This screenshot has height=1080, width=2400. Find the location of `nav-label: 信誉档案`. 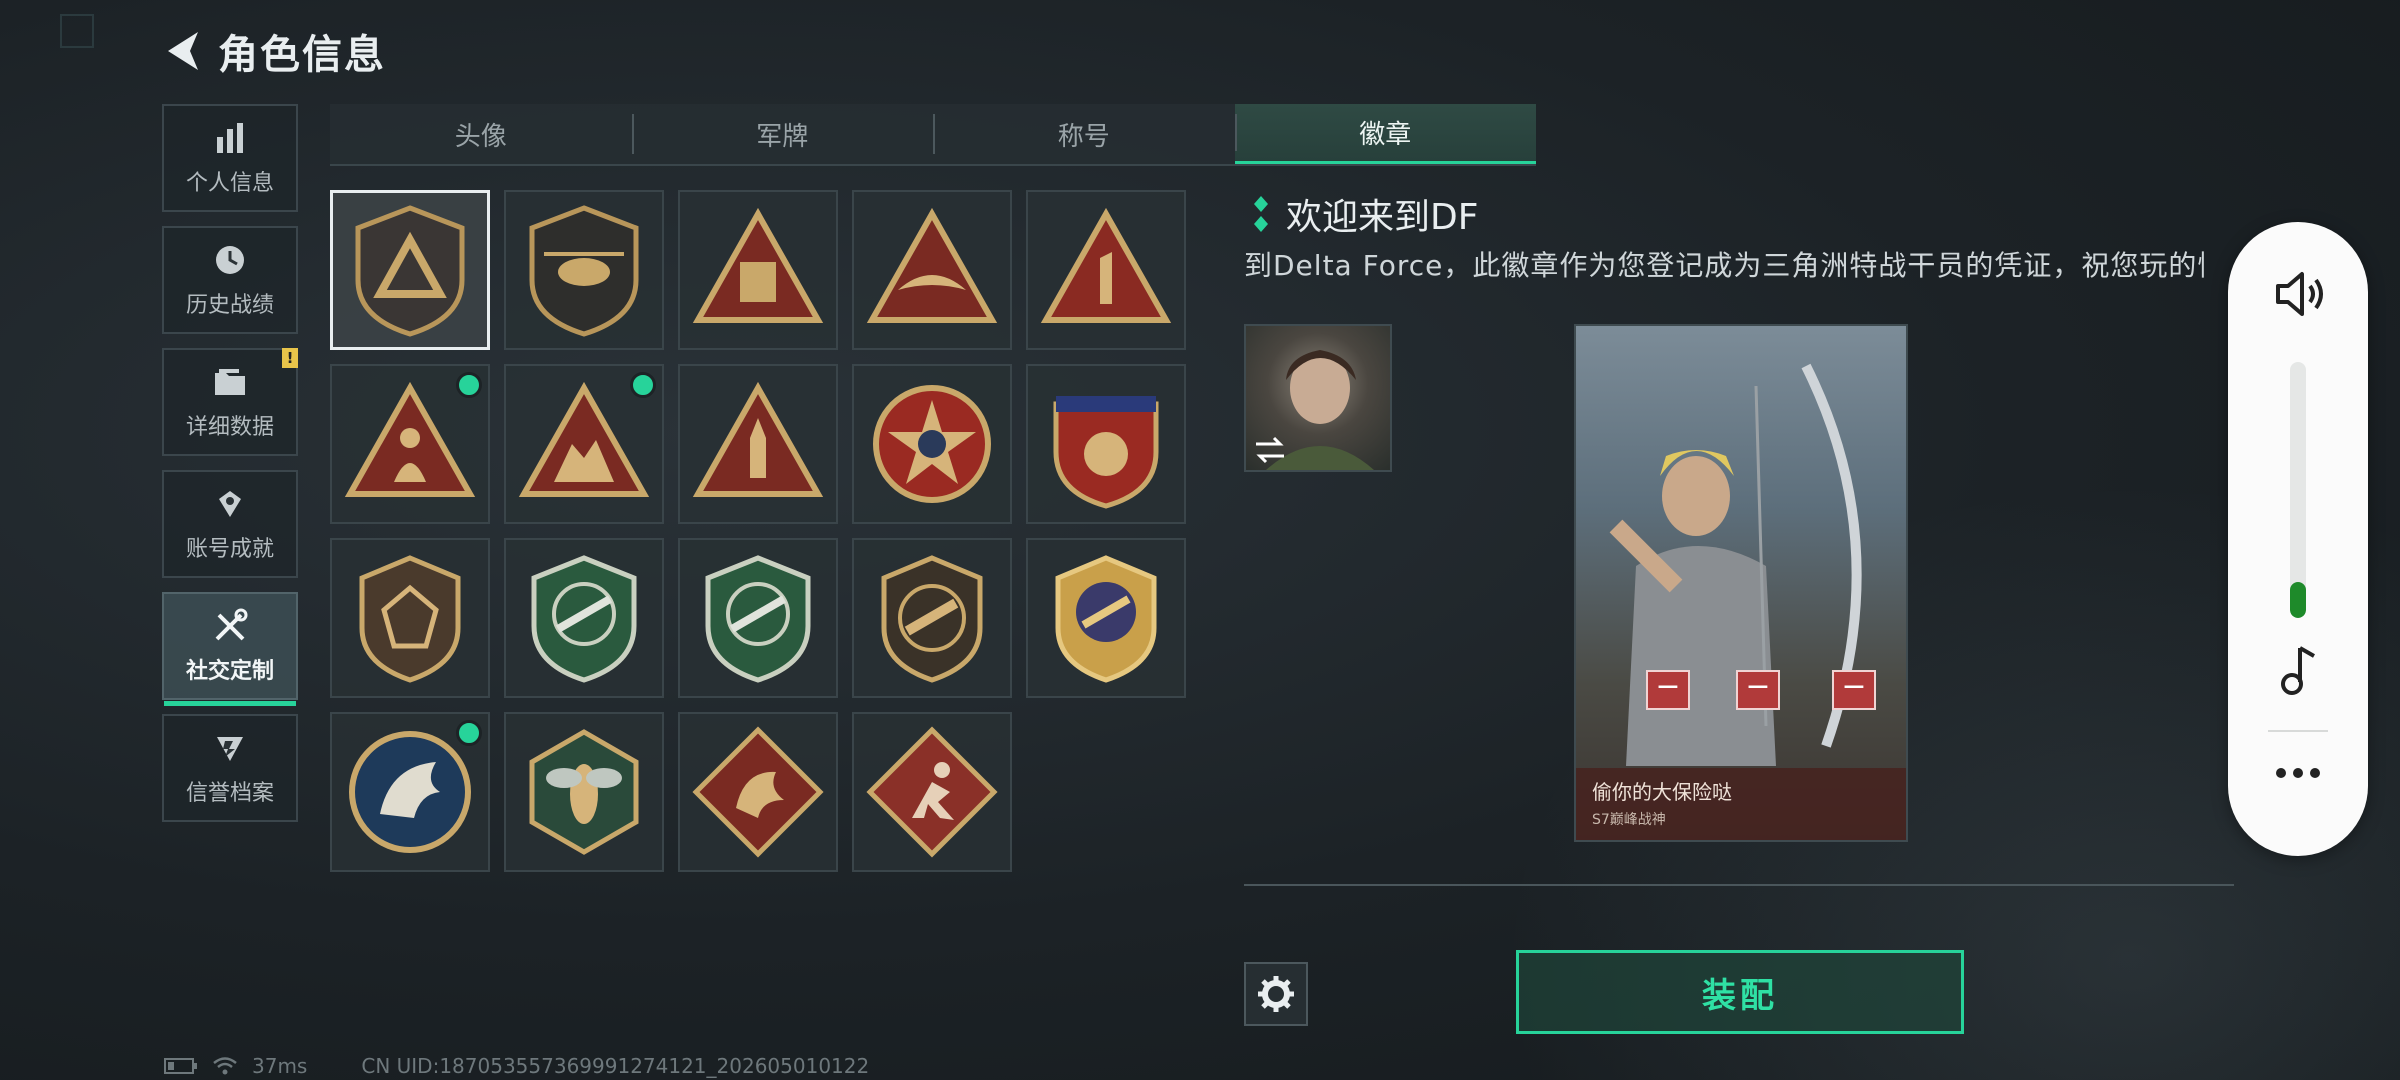

nav-label: 信誉档案 is located at coordinates (229, 793).